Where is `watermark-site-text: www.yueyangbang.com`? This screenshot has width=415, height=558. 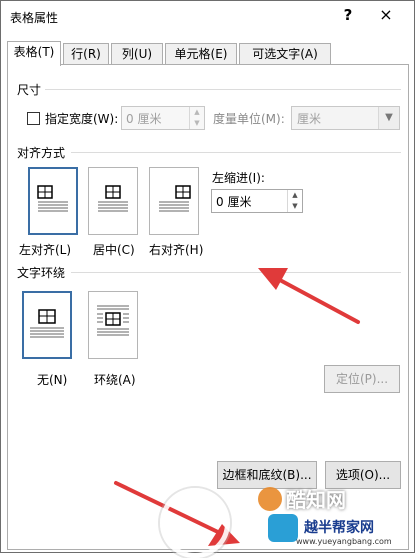
watermark-site-text: www.yueyangbang.com is located at coordinates (344, 541).